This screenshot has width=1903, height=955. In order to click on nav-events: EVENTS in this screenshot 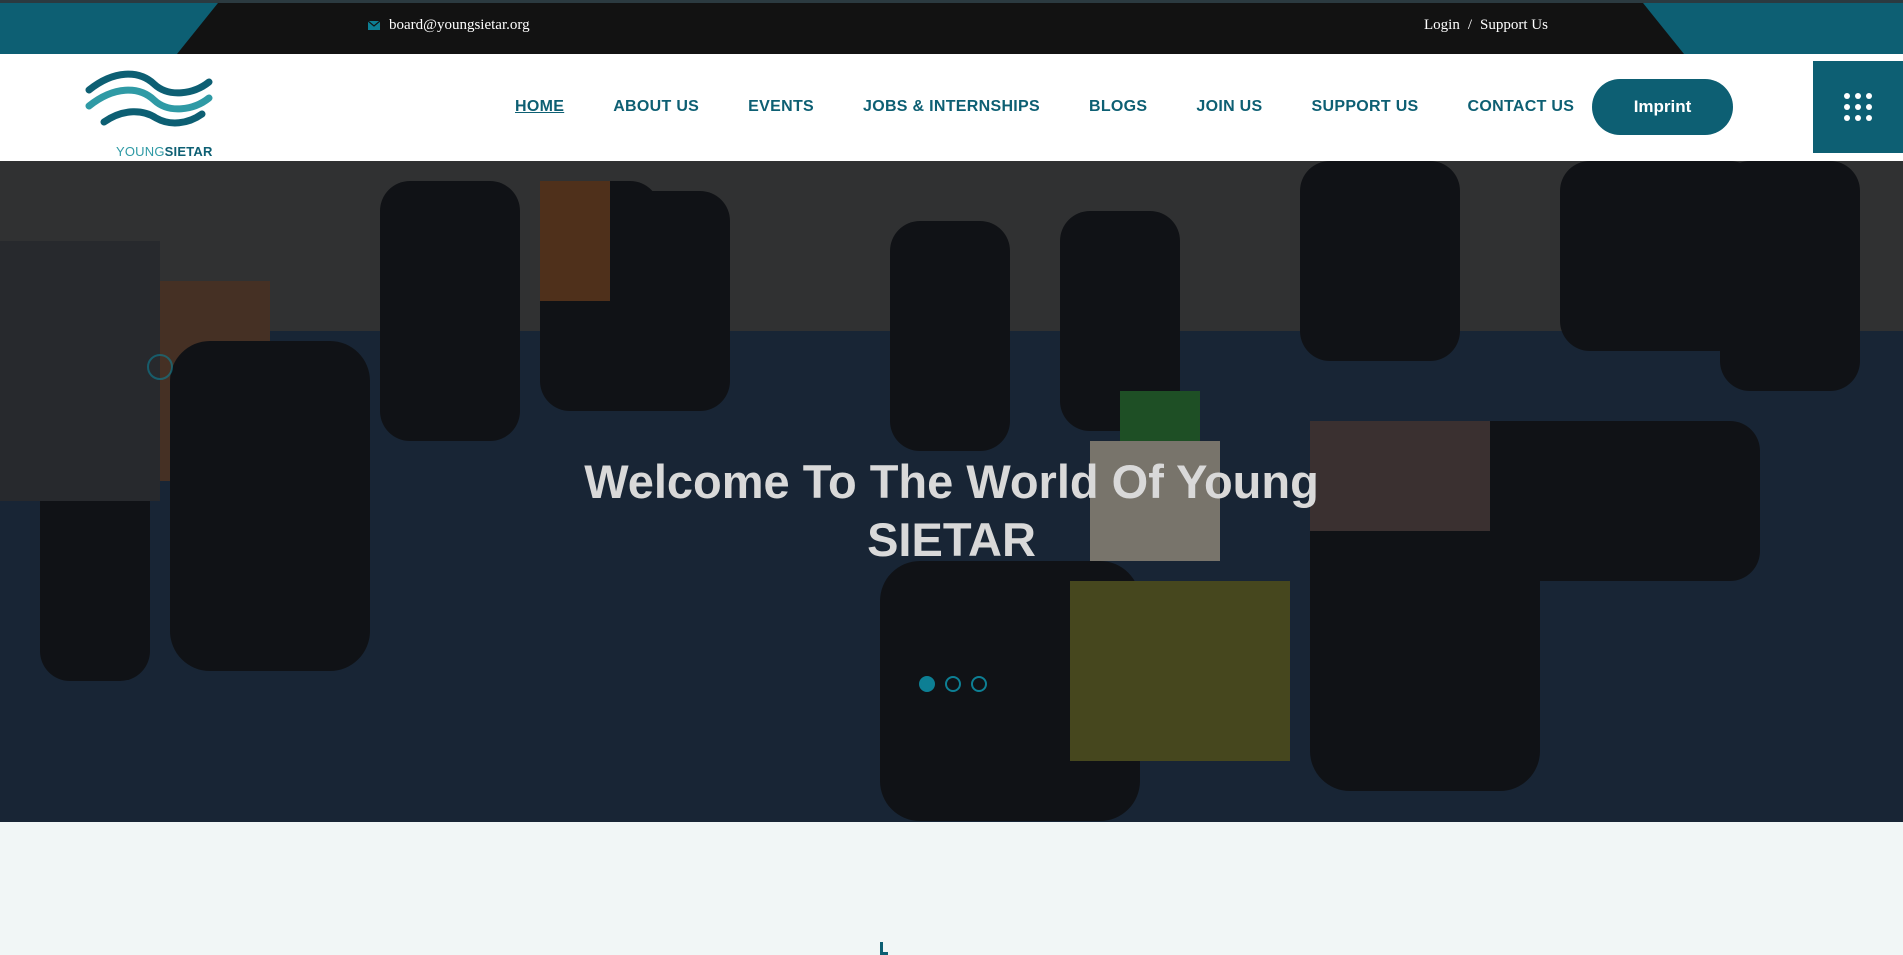, I will do `click(781, 107)`.